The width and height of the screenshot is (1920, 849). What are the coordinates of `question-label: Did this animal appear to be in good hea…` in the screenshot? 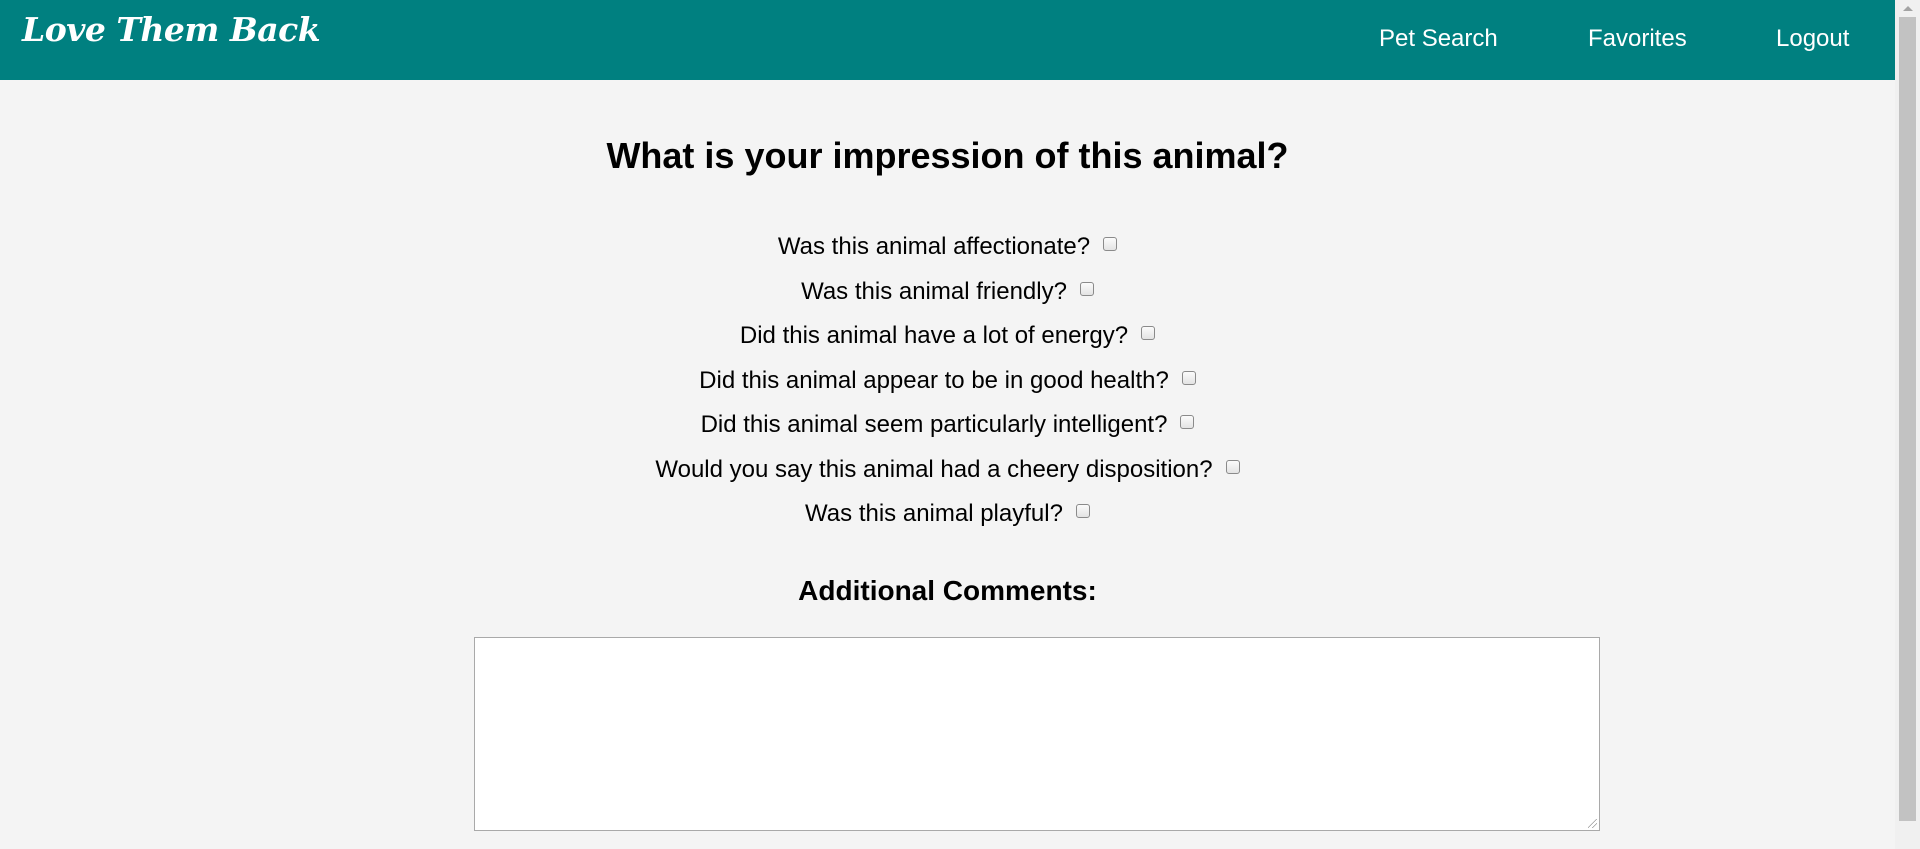 It's located at (934, 380).